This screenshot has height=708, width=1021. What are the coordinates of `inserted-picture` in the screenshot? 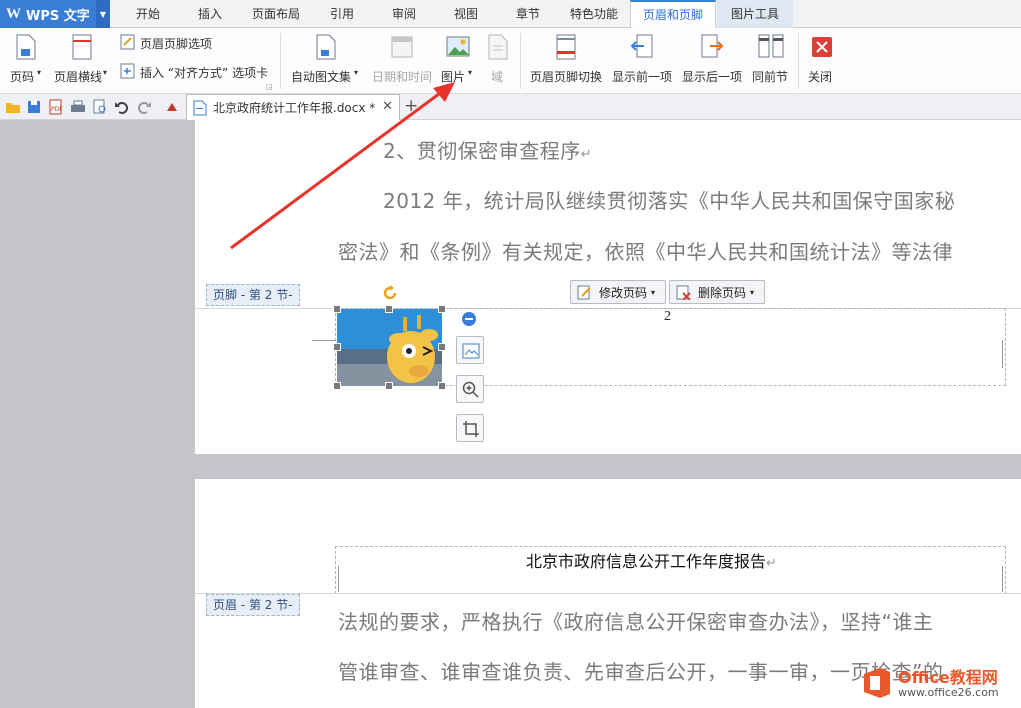 It's located at (389, 347).